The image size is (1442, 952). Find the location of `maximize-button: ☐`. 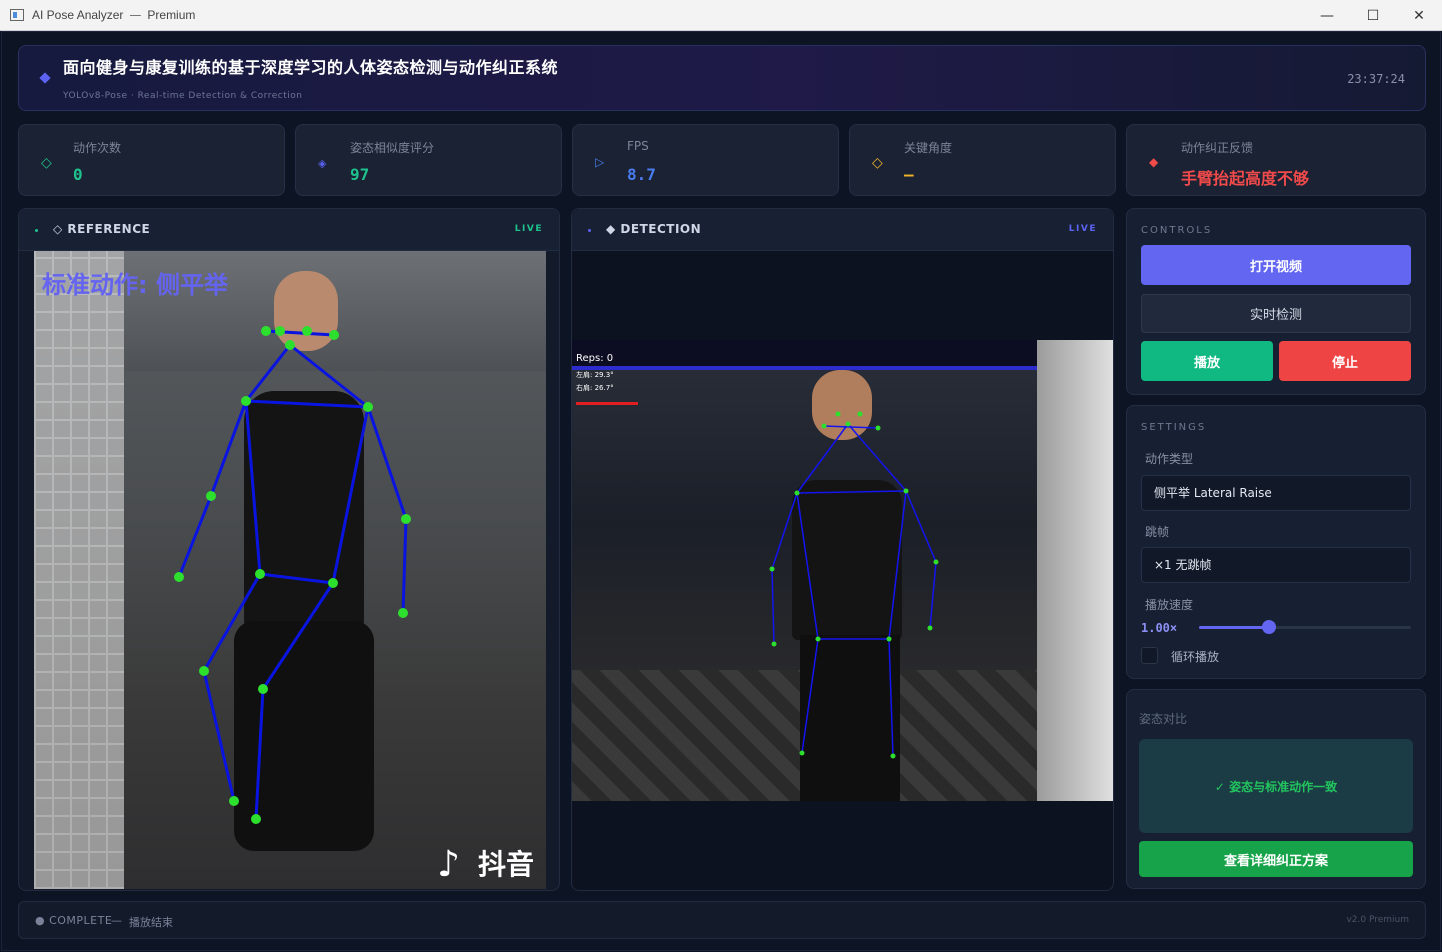

maximize-button: ☐ is located at coordinates (1373, 15).